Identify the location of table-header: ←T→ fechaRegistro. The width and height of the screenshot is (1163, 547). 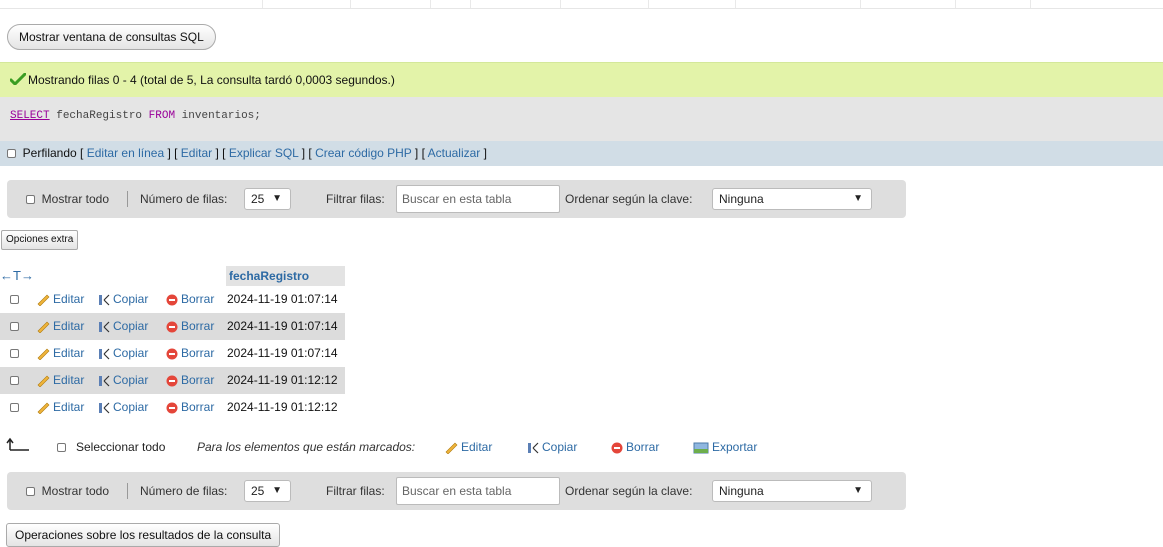
(172, 276).